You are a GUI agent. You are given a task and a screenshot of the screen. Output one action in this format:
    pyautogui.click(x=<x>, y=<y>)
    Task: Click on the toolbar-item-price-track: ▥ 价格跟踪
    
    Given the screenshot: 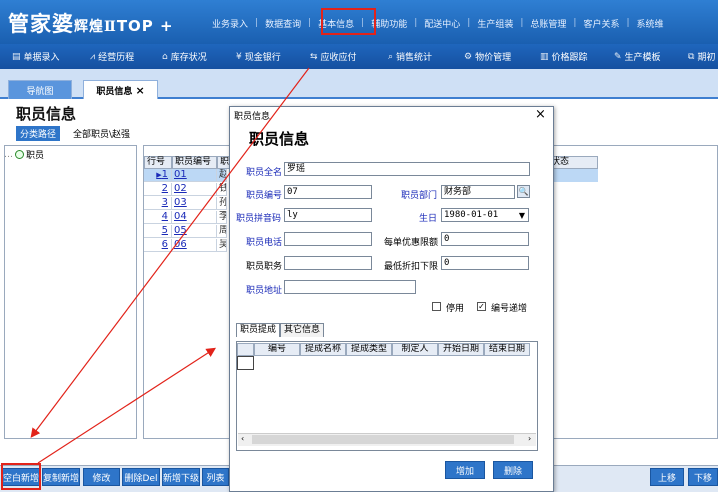 What is the action you would take?
    pyautogui.click(x=564, y=57)
    